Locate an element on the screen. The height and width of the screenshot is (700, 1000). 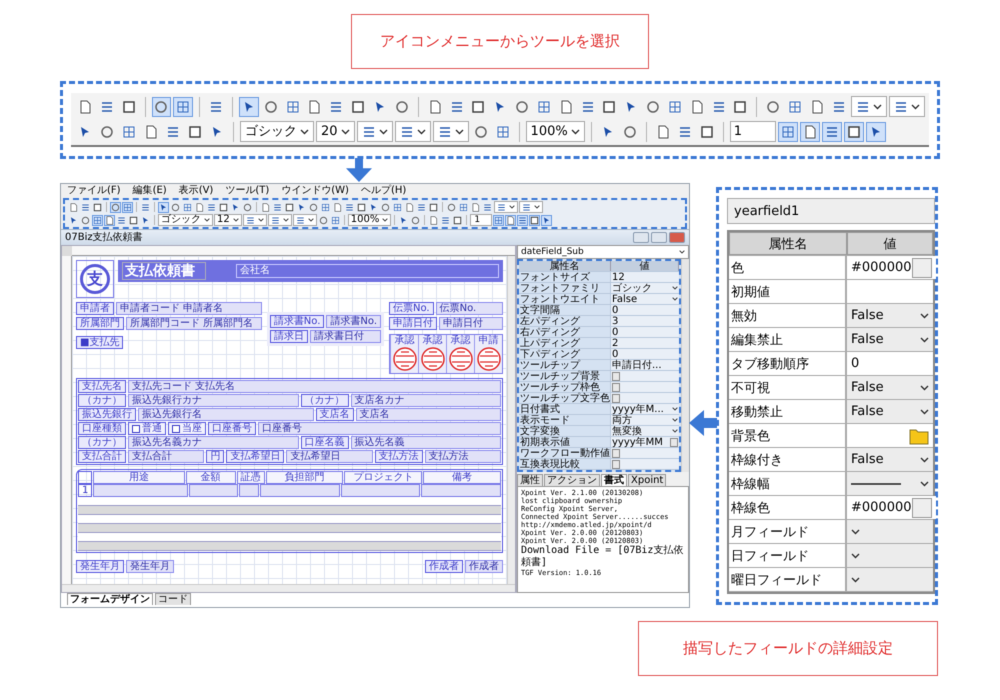
property-value: 0 is located at coordinates (645, 310).